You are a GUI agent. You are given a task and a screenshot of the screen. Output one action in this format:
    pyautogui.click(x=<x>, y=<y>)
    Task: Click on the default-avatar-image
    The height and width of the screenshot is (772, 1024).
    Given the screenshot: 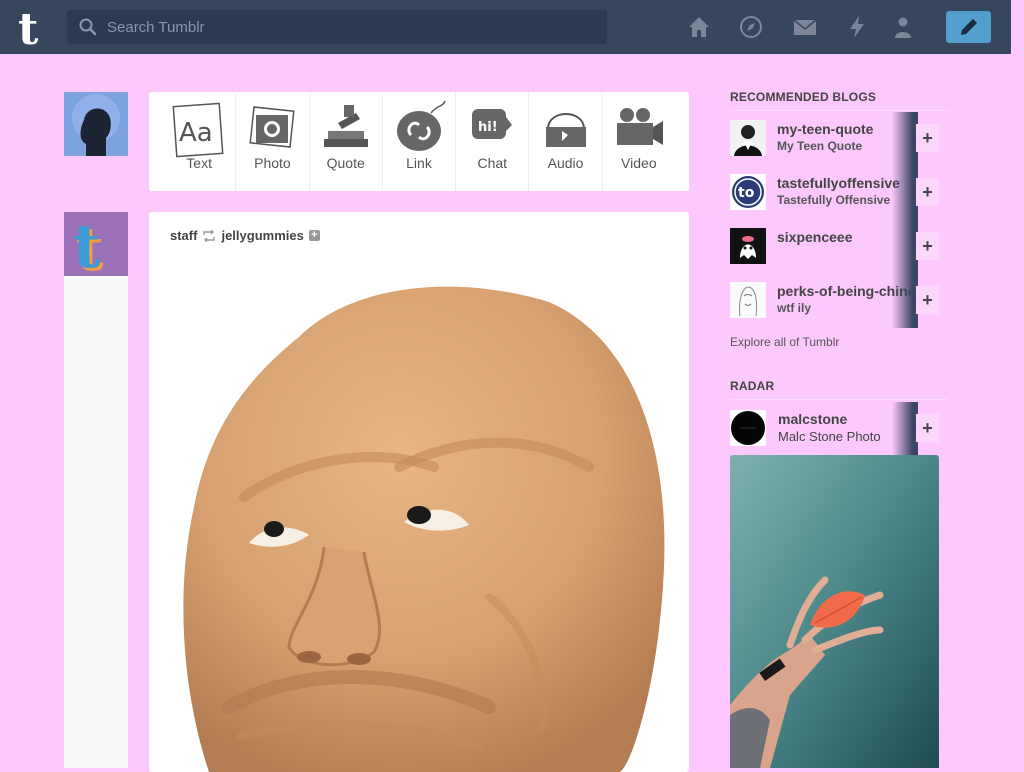 What is the action you would take?
    pyautogui.click(x=96, y=124)
    